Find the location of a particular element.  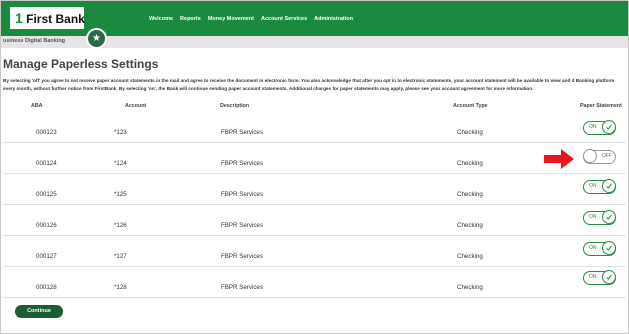

table-row: 000125 *125 FBPR Services Checking ON is located at coordinates (314, 189).